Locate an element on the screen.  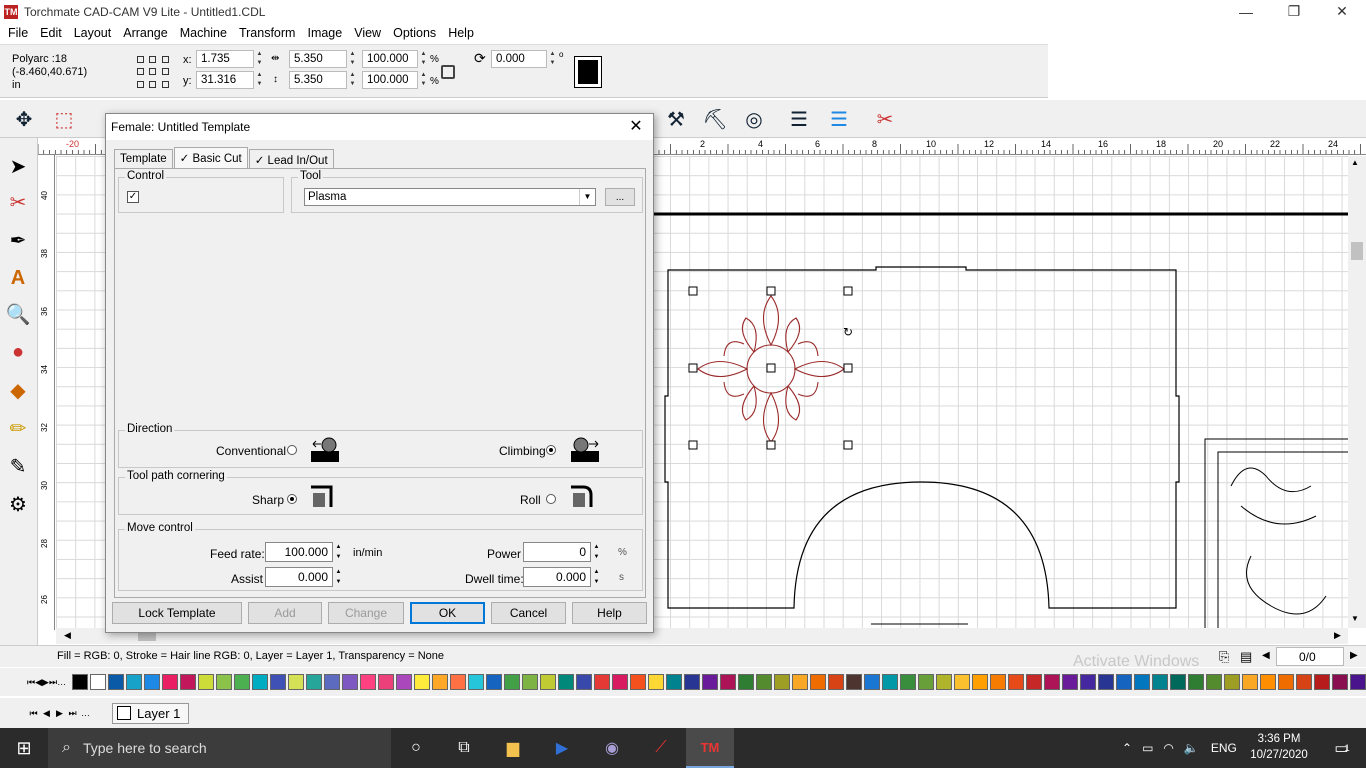
vertical-scrollbar: ▲ ▼ is located at coordinates (1357, 392).